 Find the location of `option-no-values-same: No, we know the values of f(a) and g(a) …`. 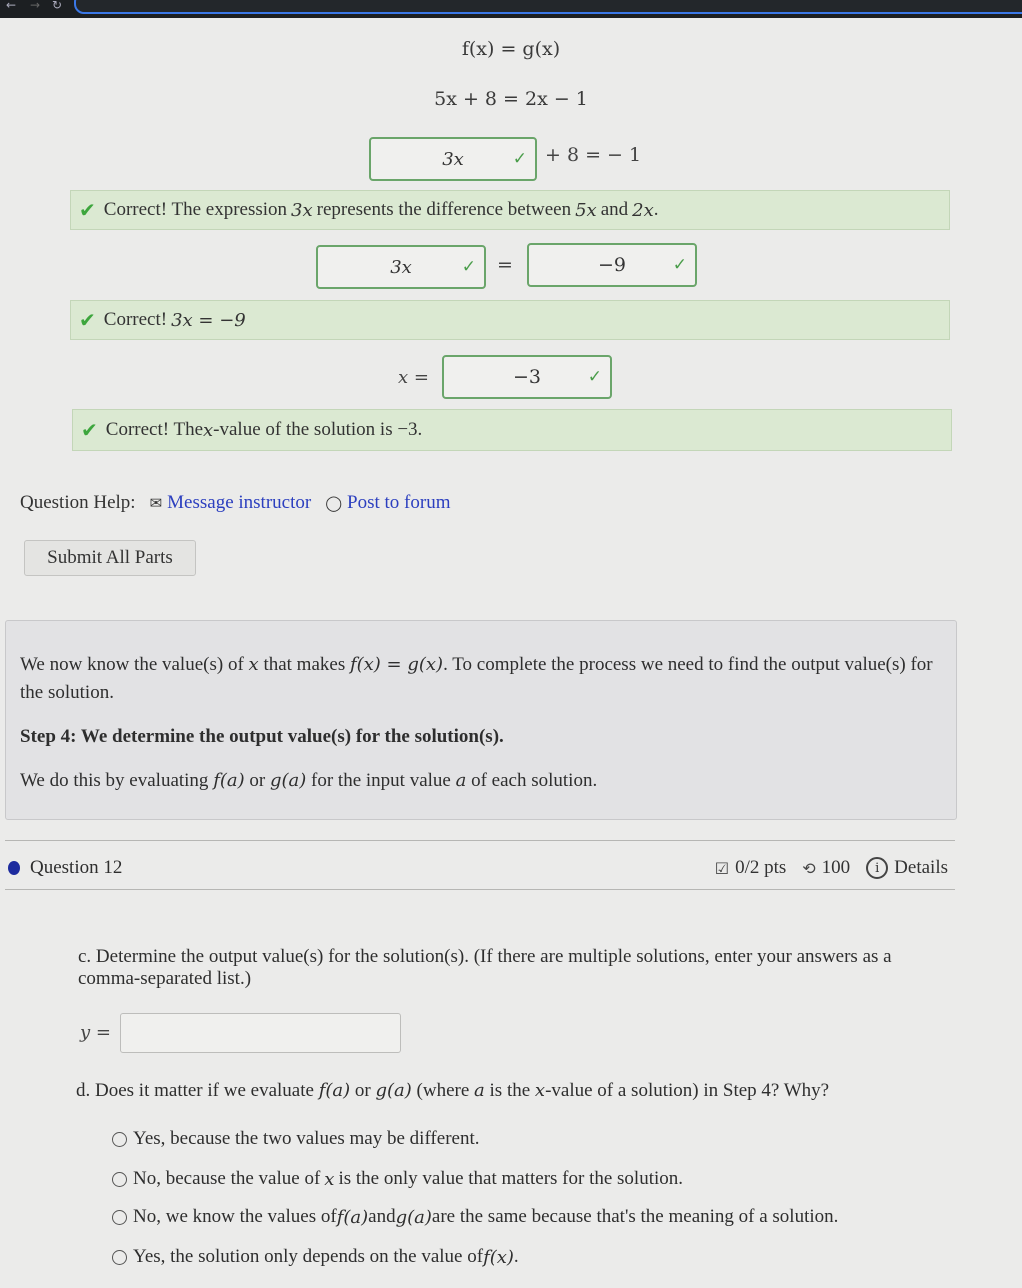

option-no-values-same: No, we know the values of f(a) and g(a) … is located at coordinates (475, 1217).